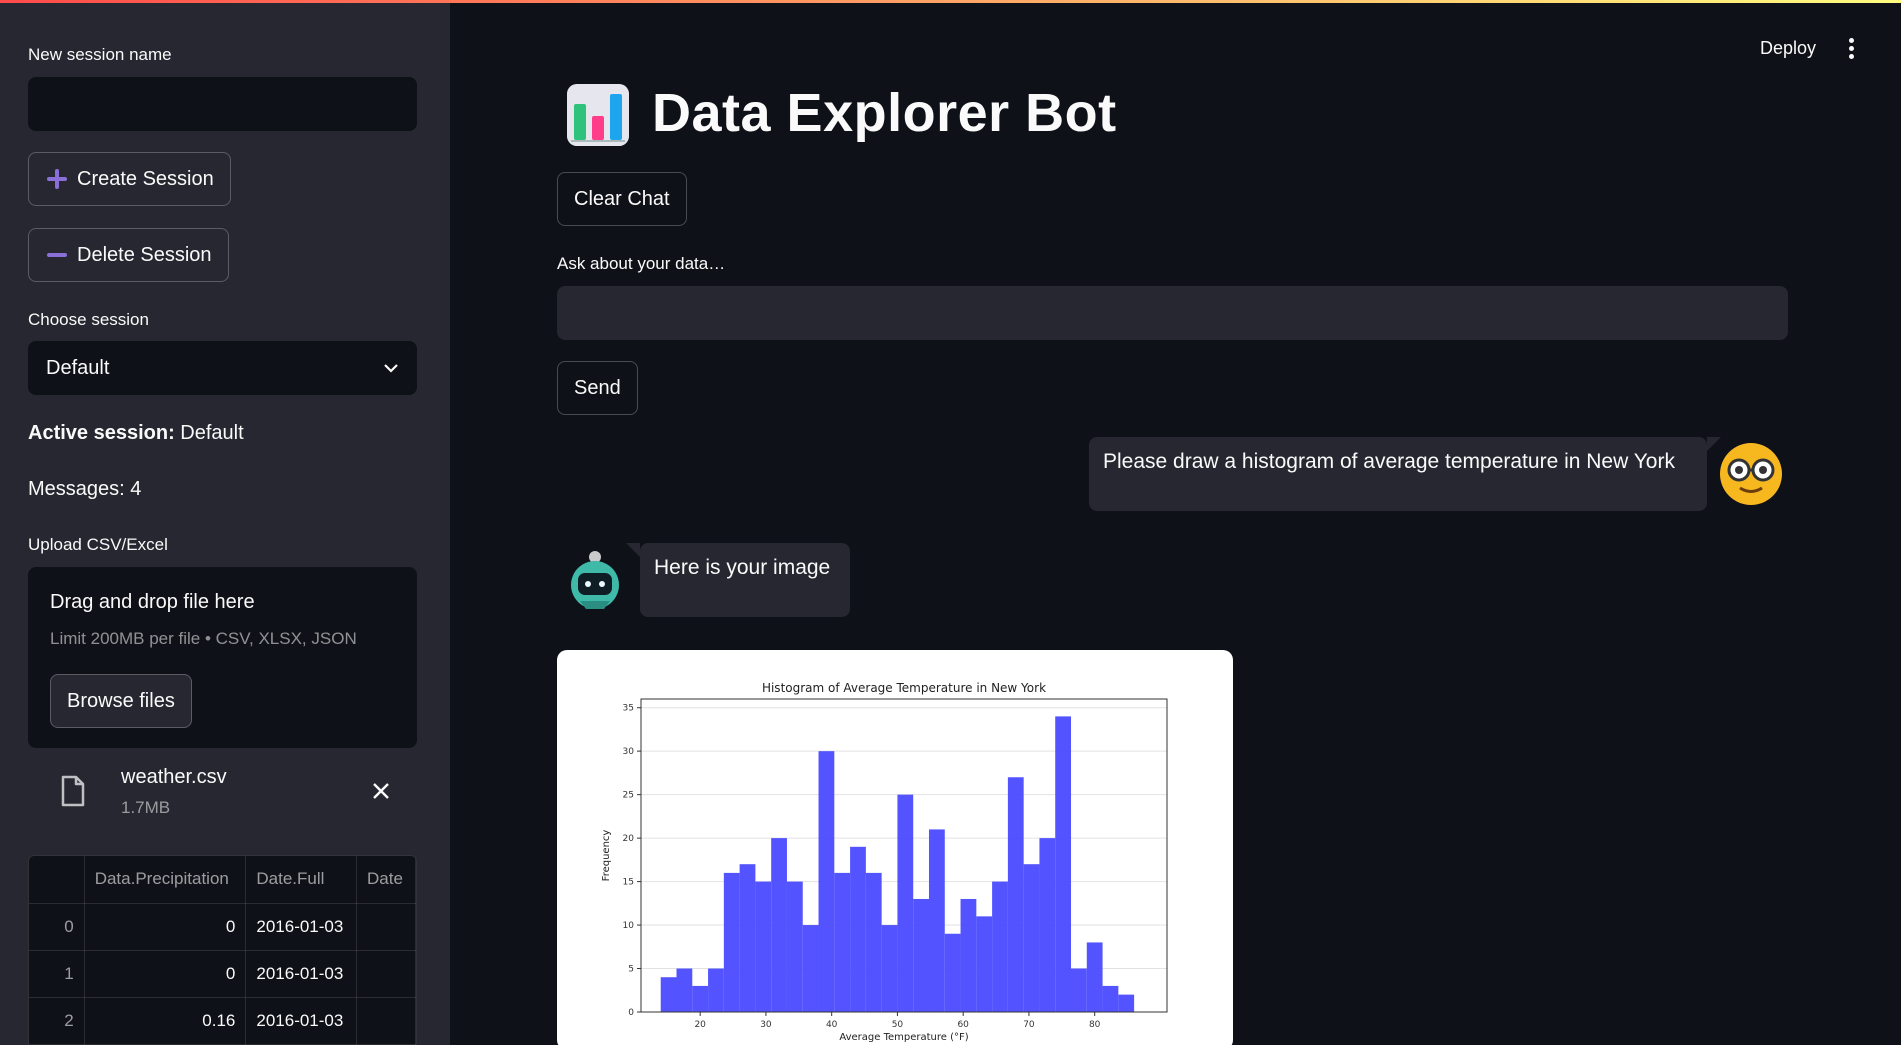 This screenshot has height=1045, width=1901. What do you see at coordinates (100, 54) in the screenshot?
I see `new-session-label: New session name` at bounding box center [100, 54].